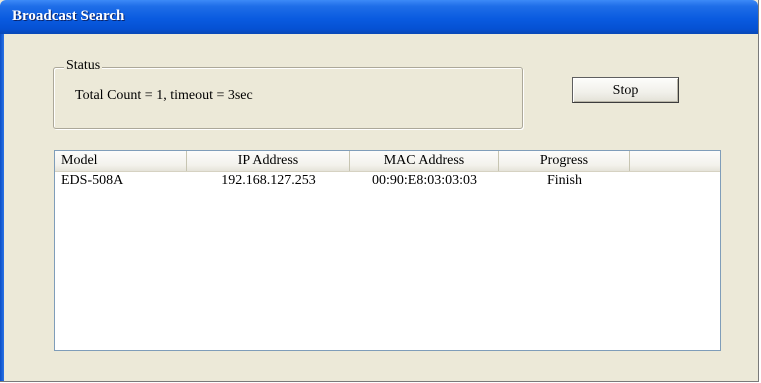 The width and height of the screenshot is (761, 383). Describe the element at coordinates (379, 17) in the screenshot. I see `title-bar: Broadcast Search` at that location.